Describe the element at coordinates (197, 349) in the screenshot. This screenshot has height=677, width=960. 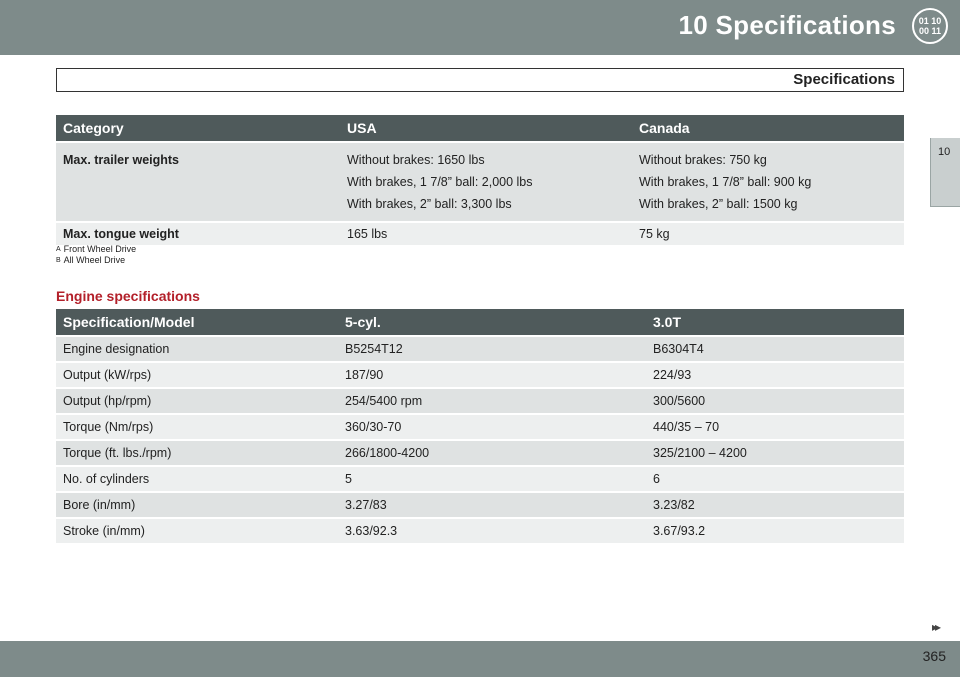
I see `spec-name: Engine designation` at that location.